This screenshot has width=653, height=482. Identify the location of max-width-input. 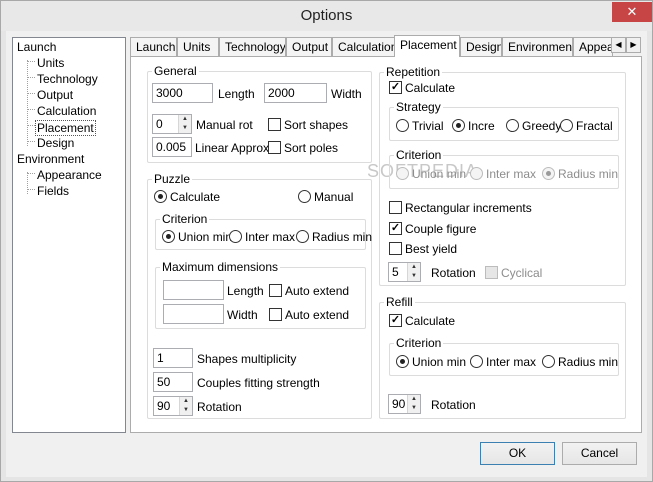
(193, 314).